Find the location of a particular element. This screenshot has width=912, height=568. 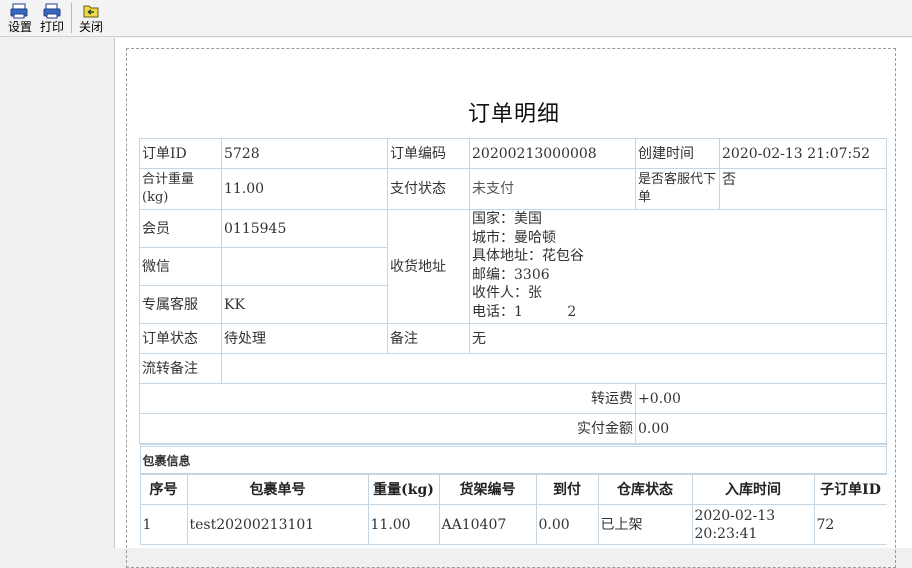

address-city: 城市：曼哈顿 is located at coordinates (514, 237).